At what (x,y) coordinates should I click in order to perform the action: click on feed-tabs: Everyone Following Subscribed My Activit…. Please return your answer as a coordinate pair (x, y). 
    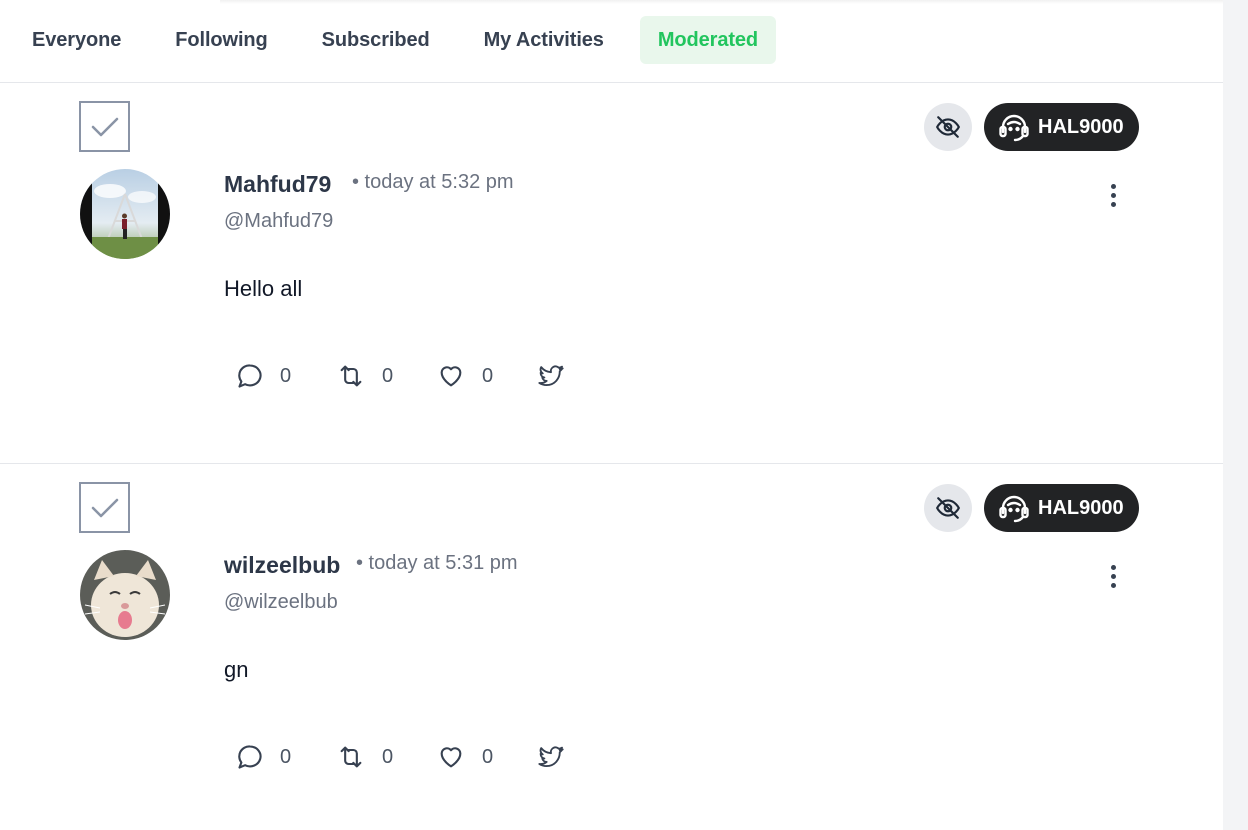
    Looking at the image, I should click on (611, 41).